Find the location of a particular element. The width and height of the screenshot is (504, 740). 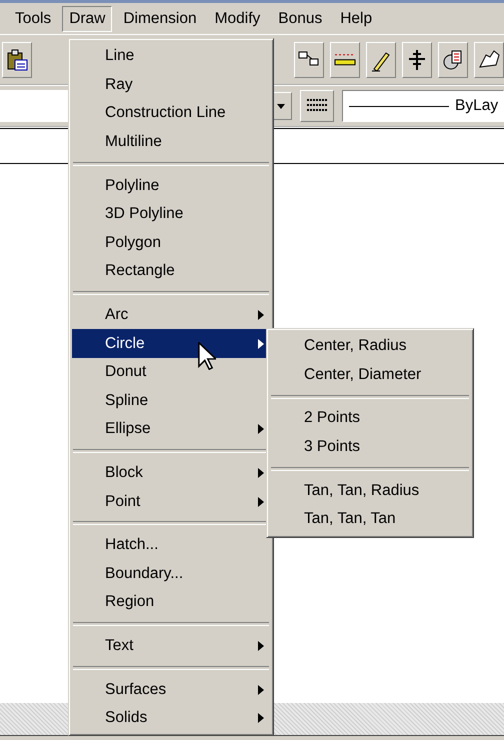

menu-item: Arc is located at coordinates (171, 315).